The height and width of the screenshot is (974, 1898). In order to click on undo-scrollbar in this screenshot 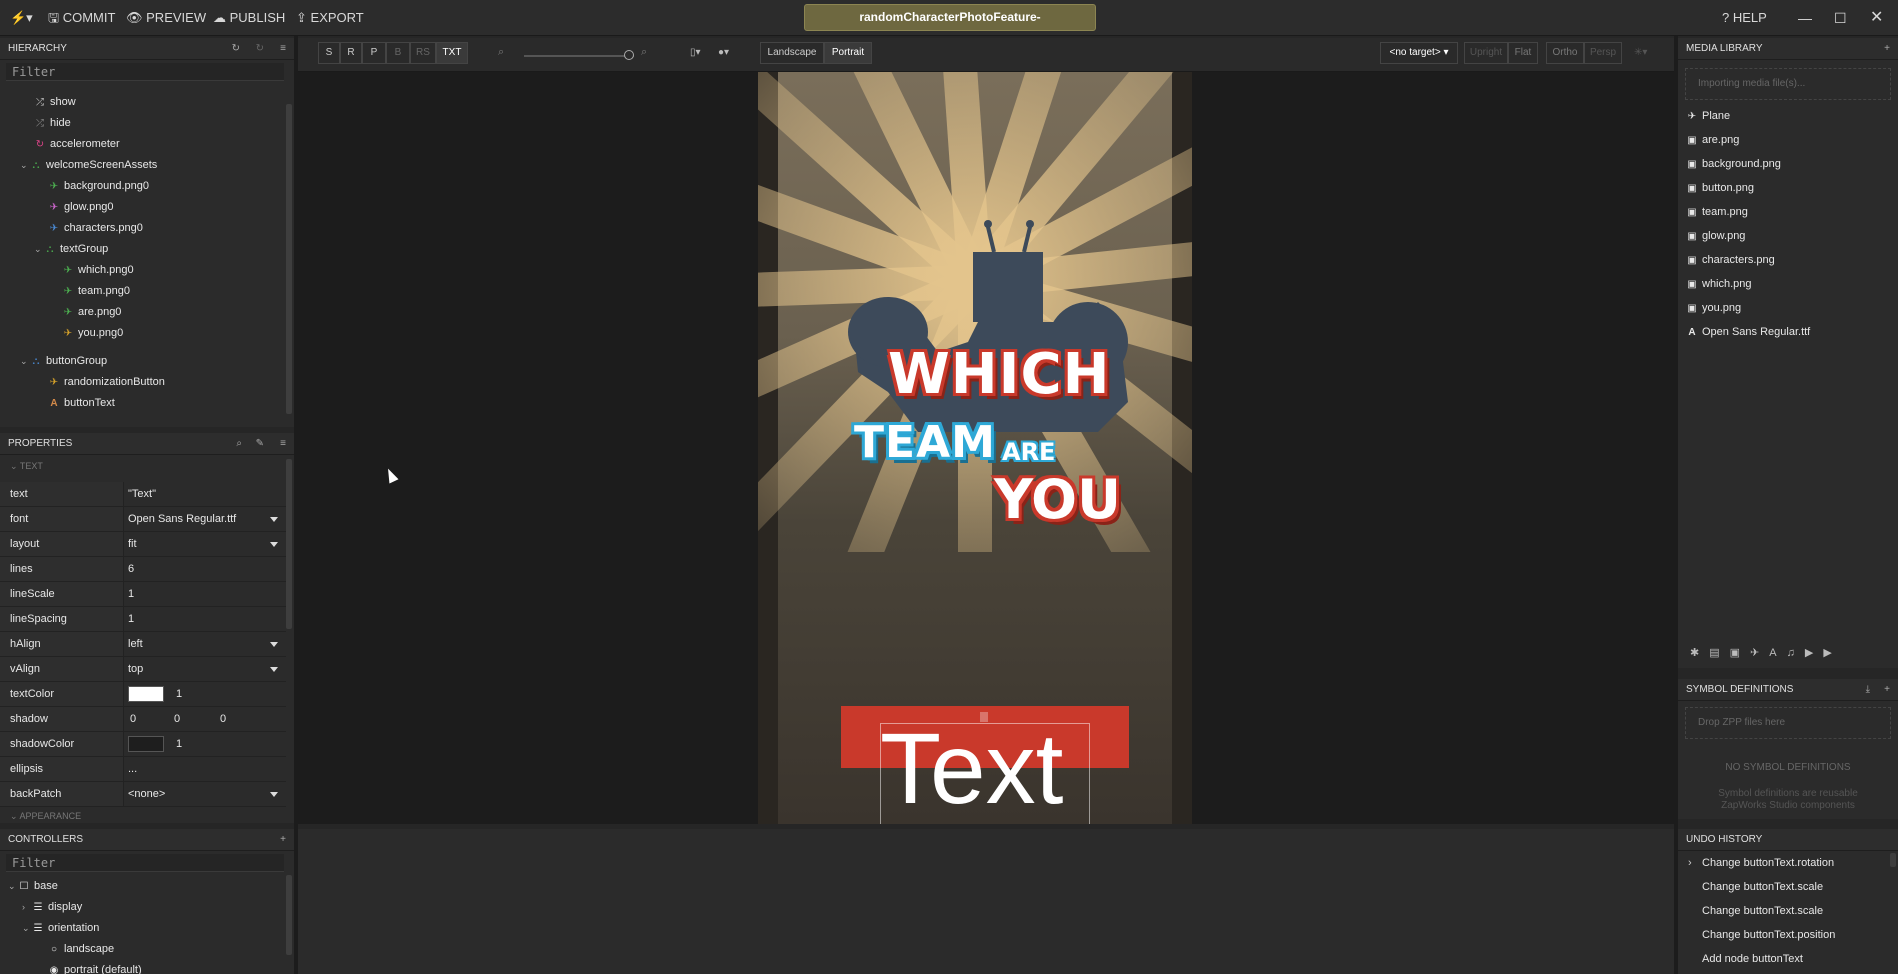, I will do `click(1893, 860)`.